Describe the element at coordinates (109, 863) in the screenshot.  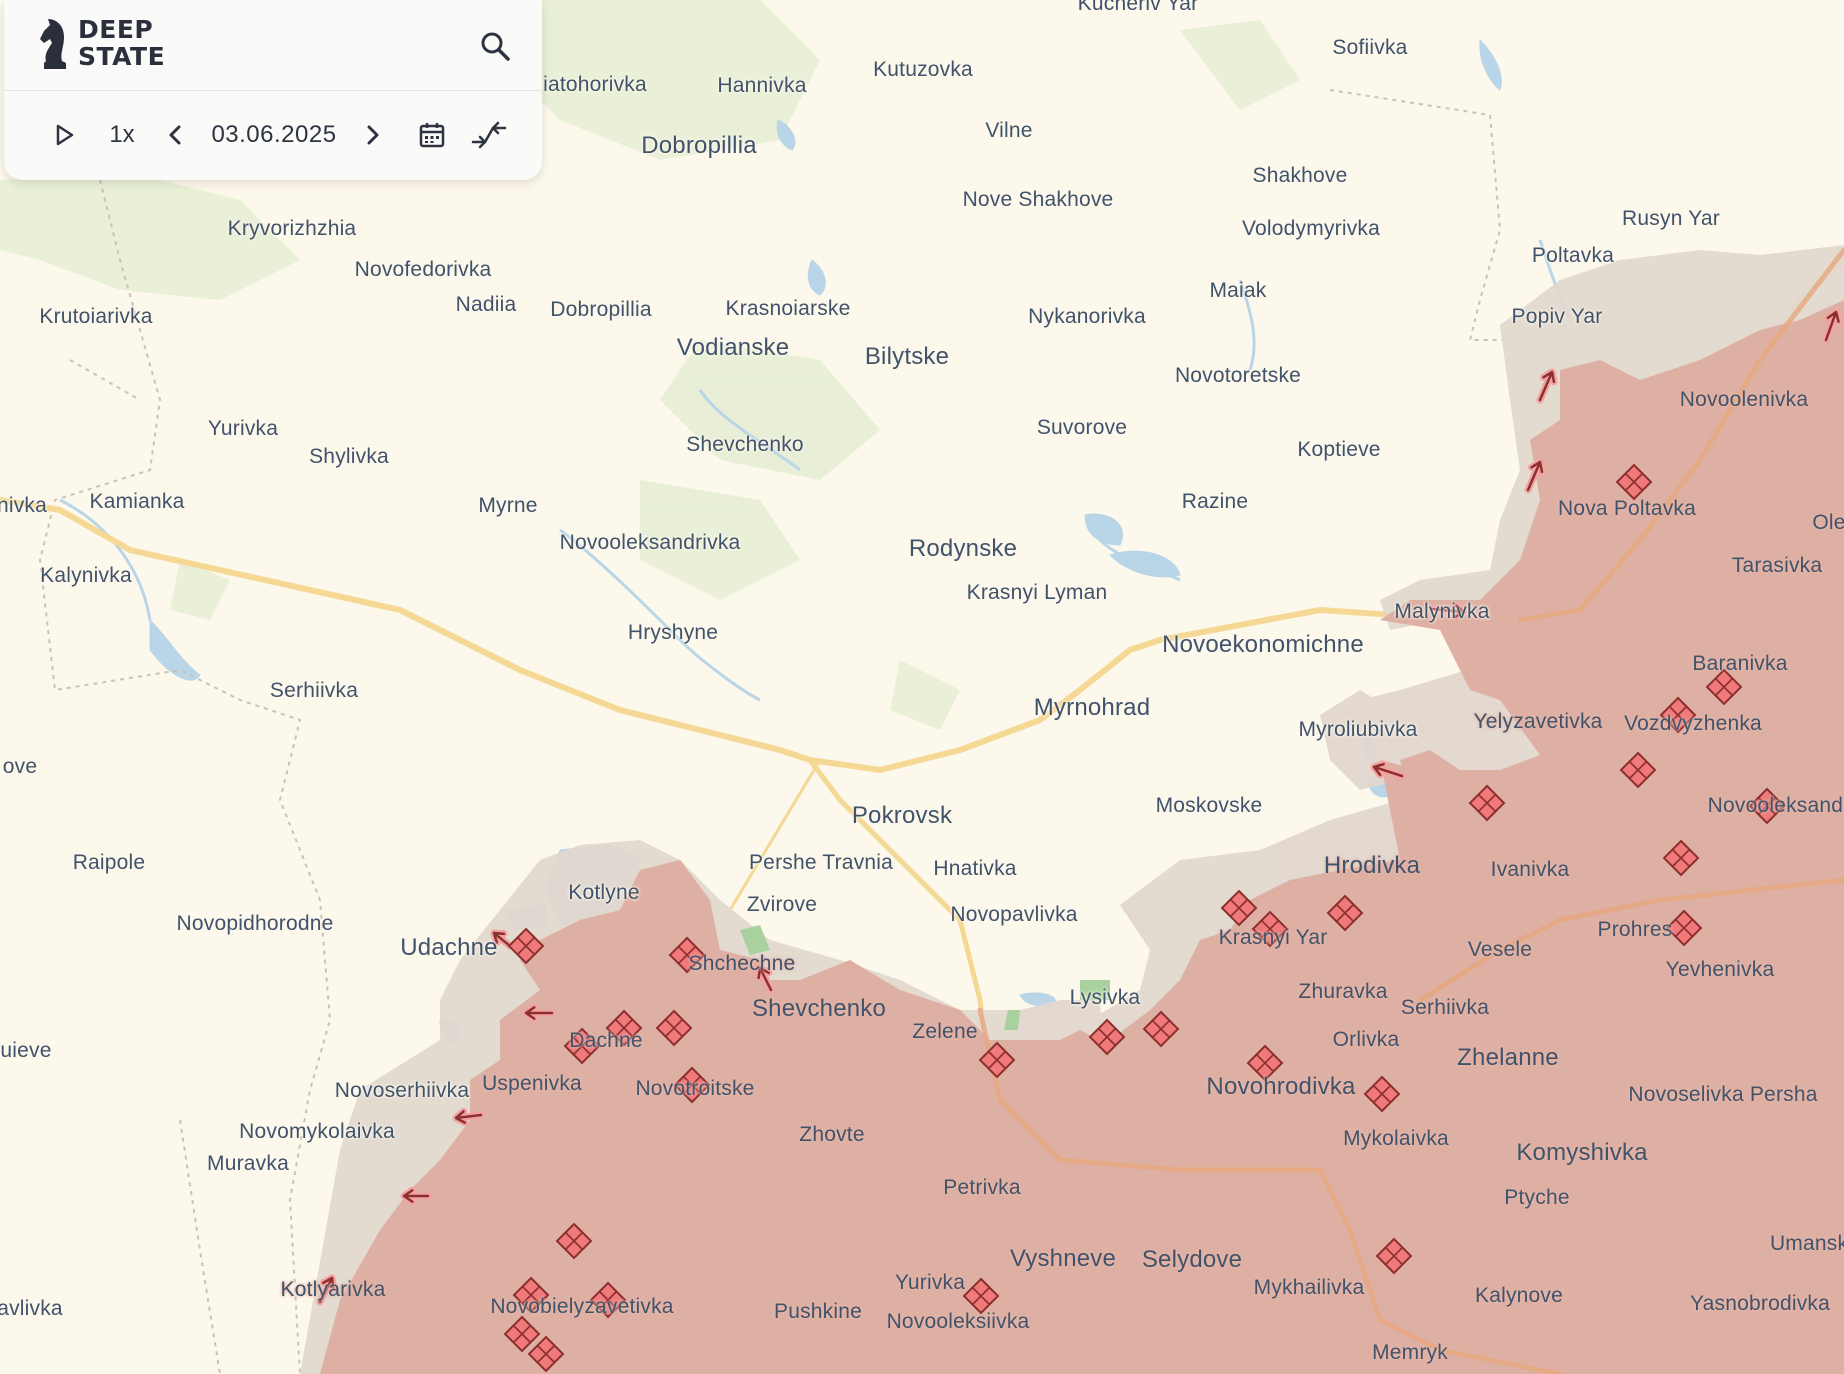
I see `place-label: Raipole` at that location.